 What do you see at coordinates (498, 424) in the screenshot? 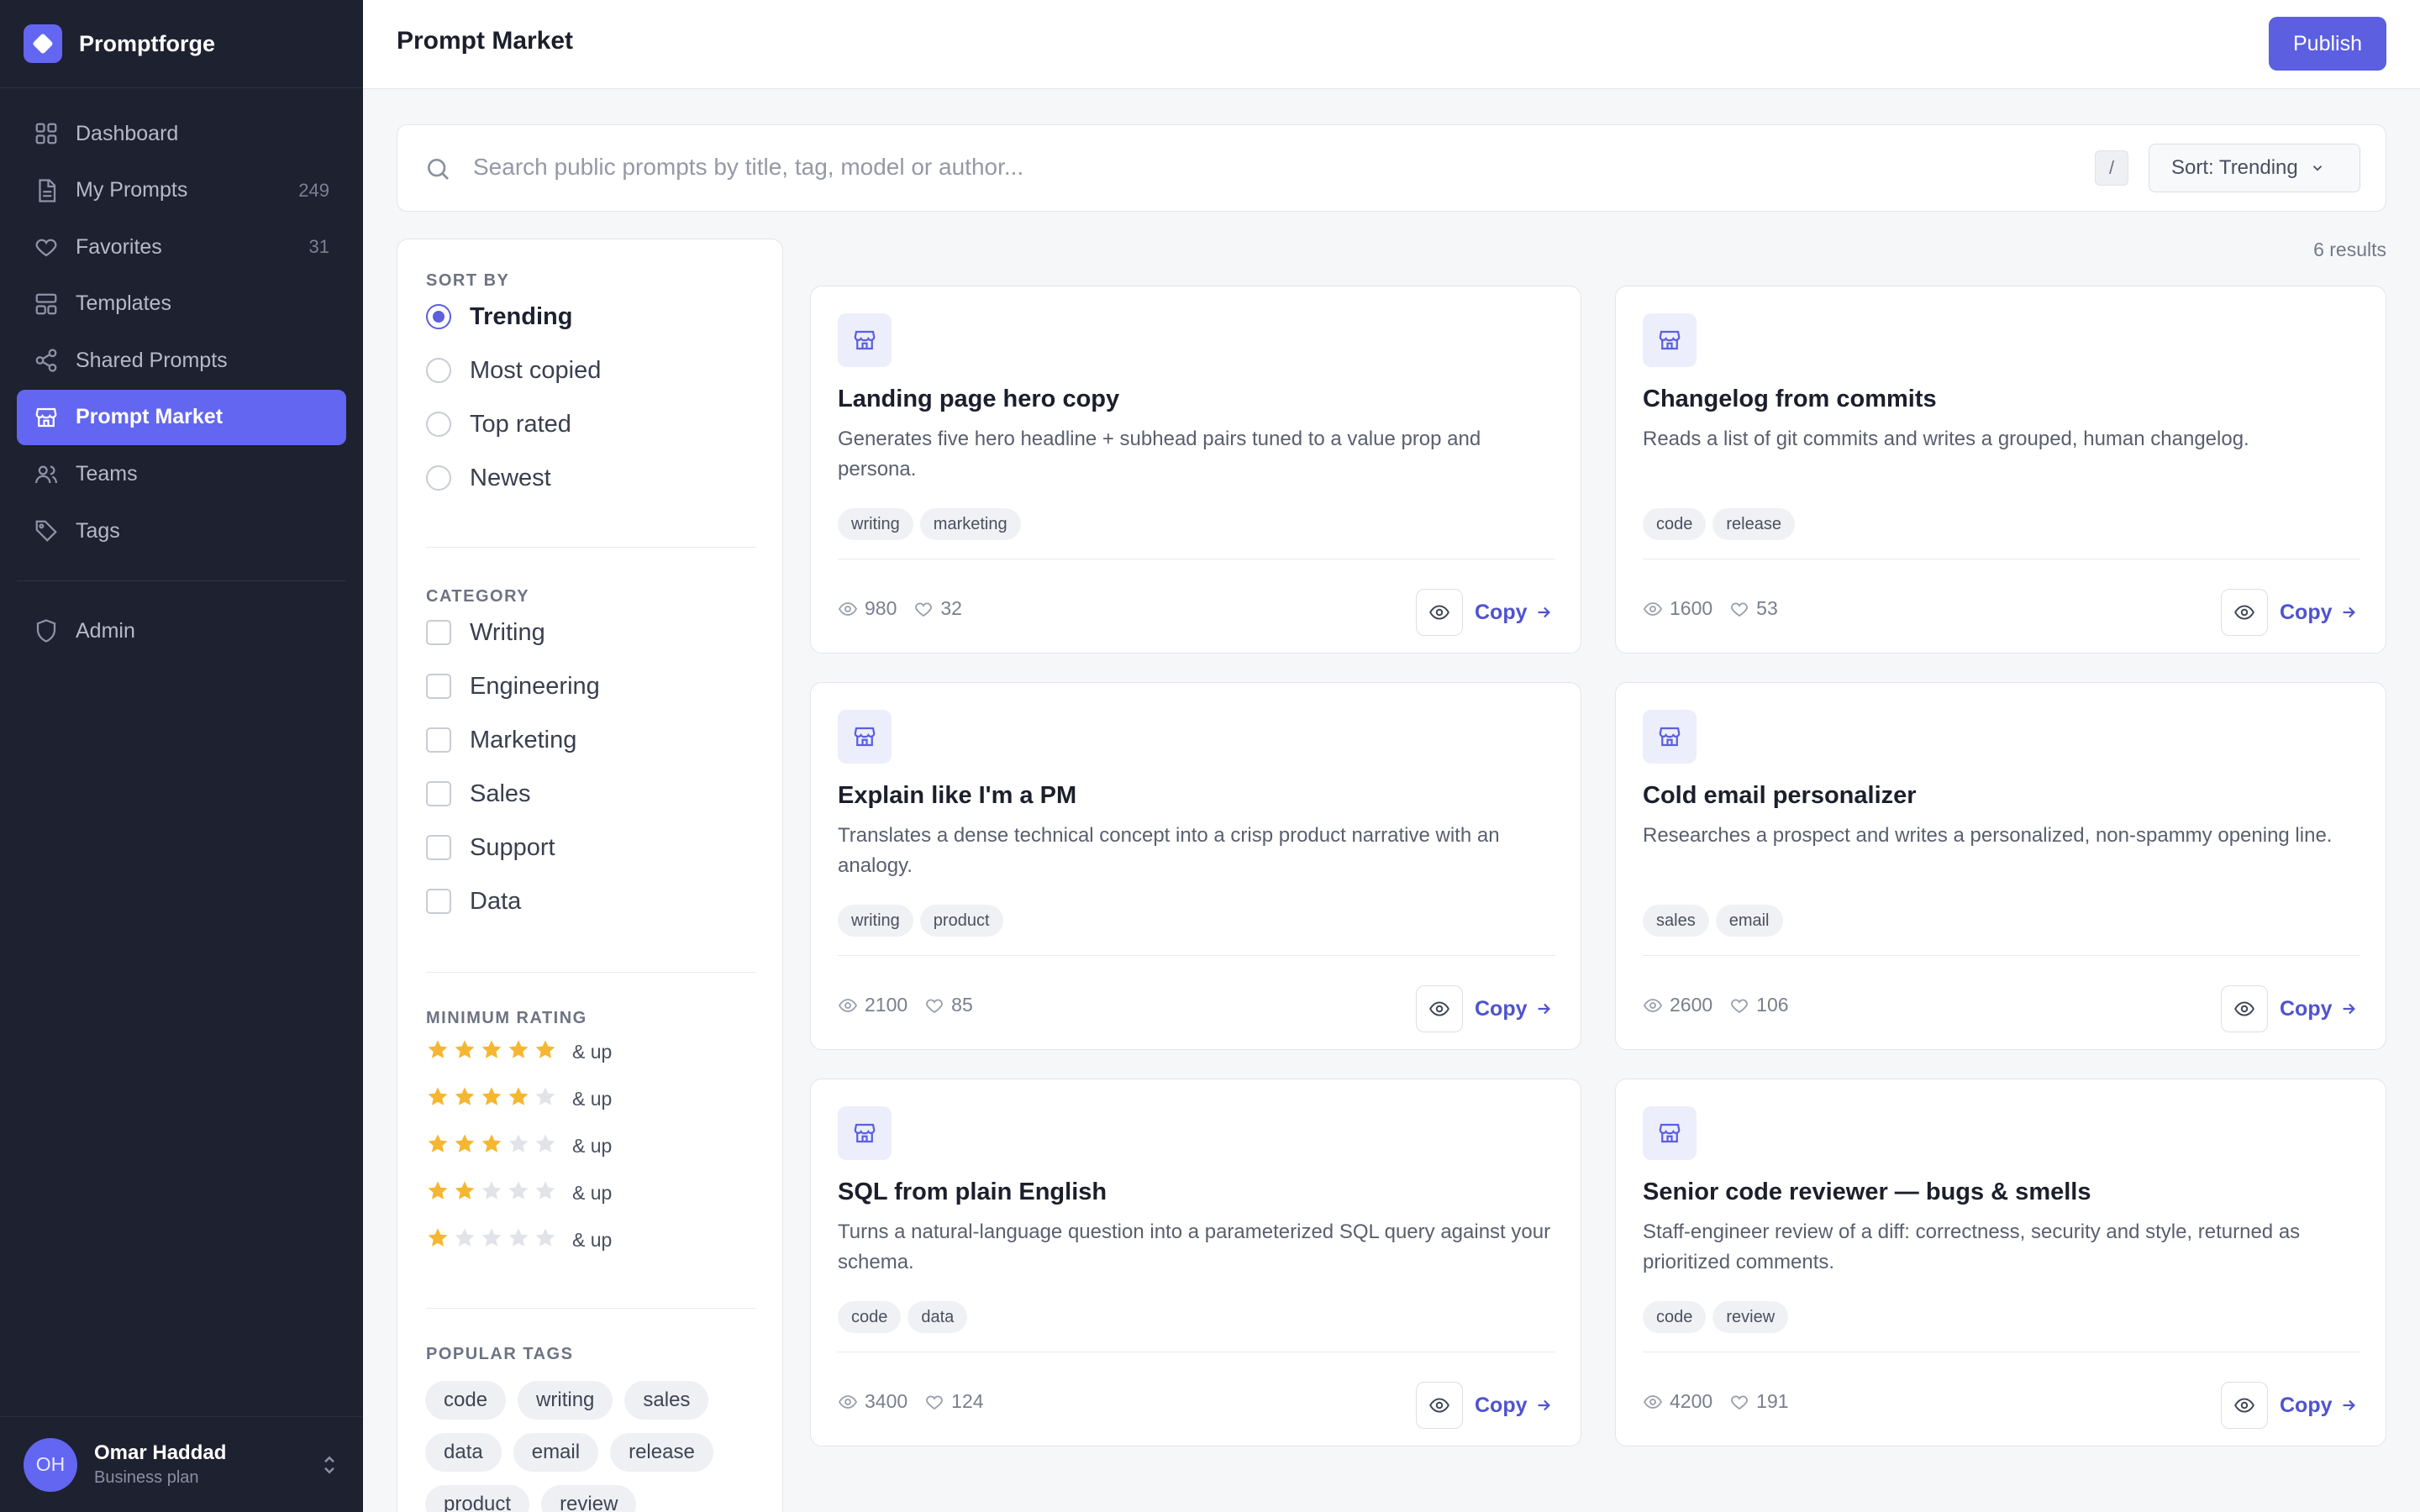
I see `sort-option-top-rated: Top rated` at bounding box center [498, 424].